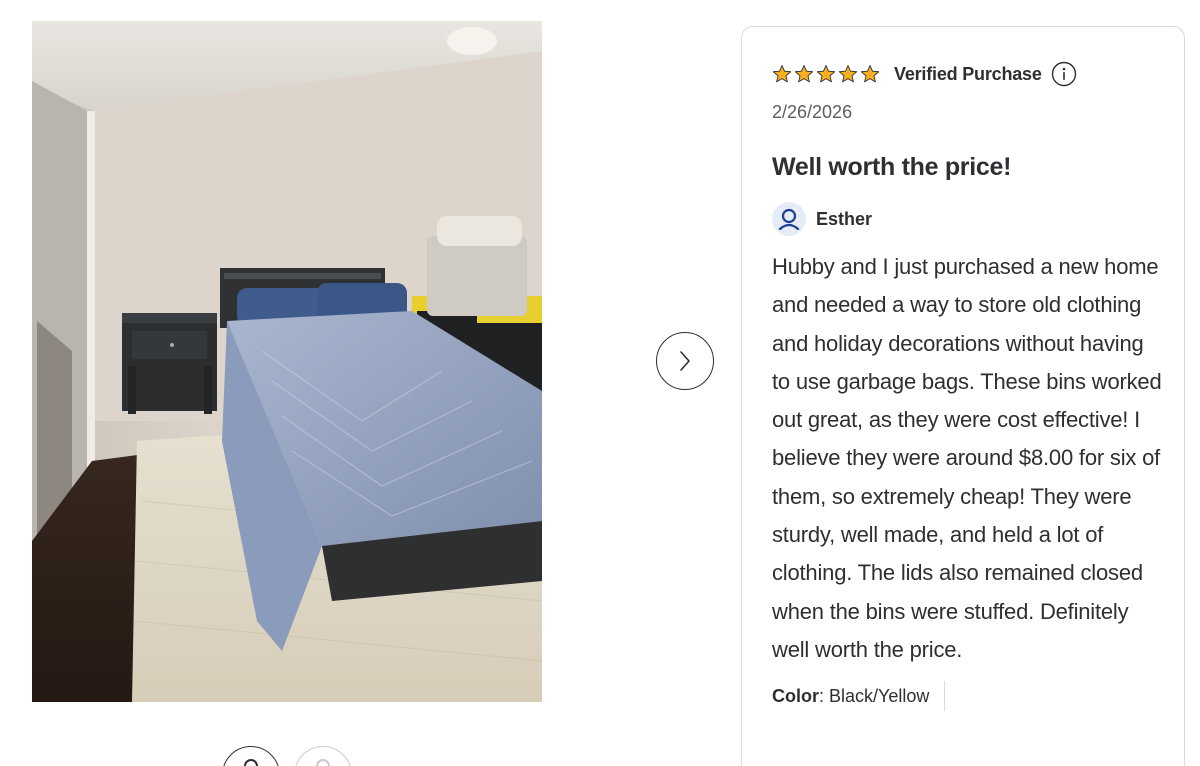 The width and height of the screenshot is (1200, 766). I want to click on chevron-right-icon, so click(685, 361).